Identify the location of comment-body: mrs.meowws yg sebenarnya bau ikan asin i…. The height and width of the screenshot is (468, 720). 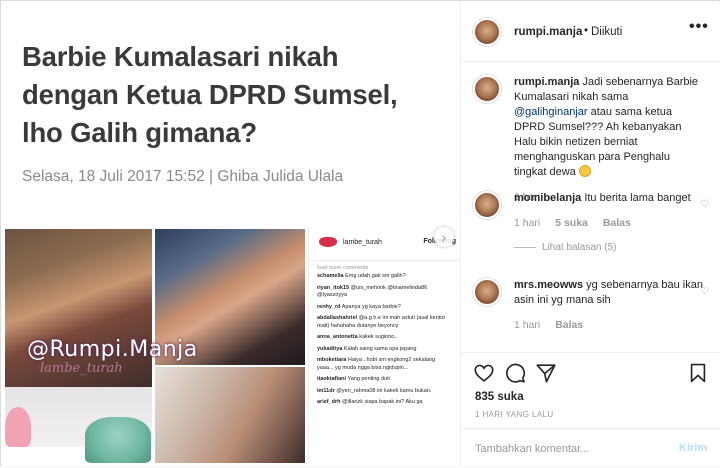
(609, 305).